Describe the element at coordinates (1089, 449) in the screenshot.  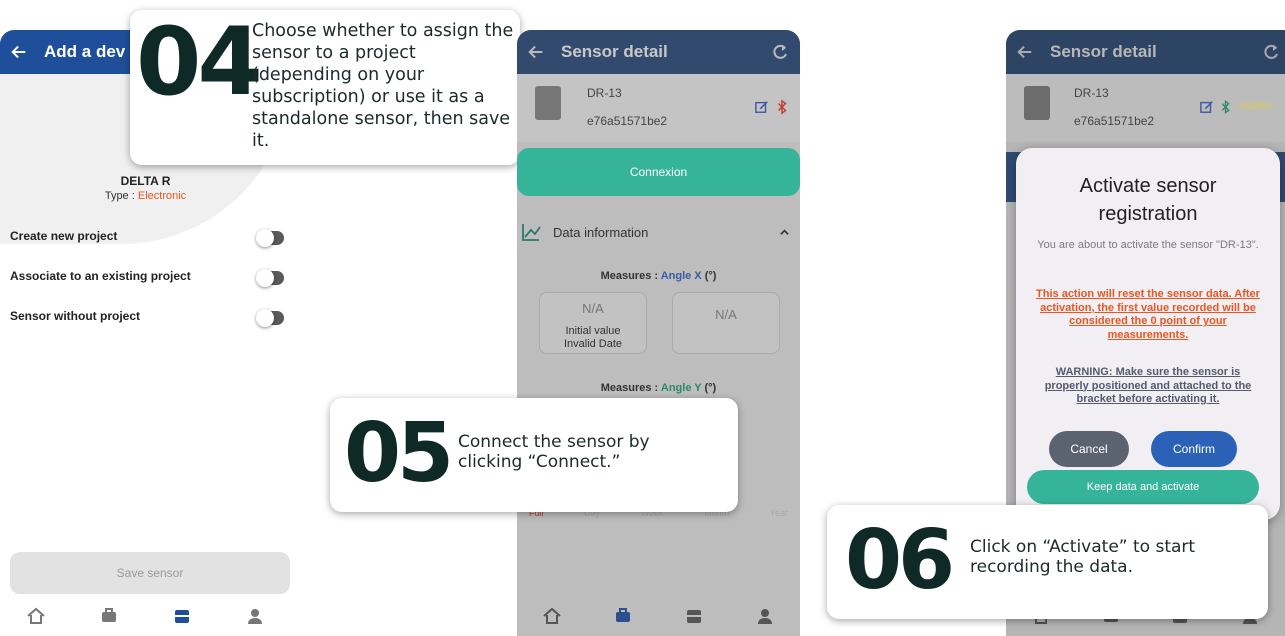
I see `cancel-button: Cancel` at that location.